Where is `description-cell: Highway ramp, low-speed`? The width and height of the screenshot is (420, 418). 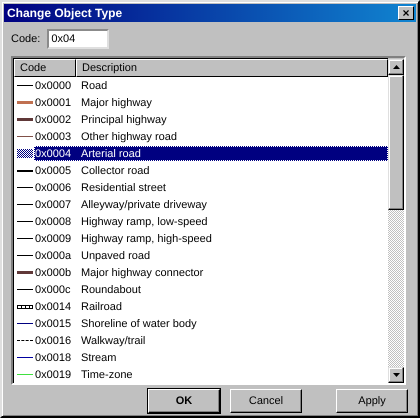
description-cell: Highway ramp, low-speed is located at coordinates (144, 222).